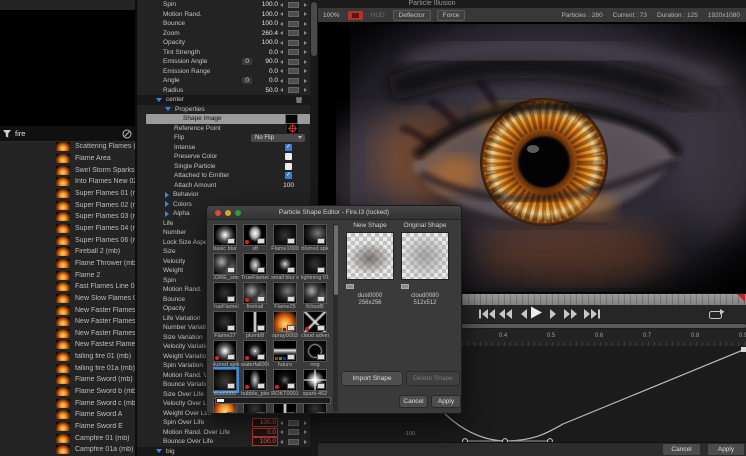 The height and width of the screenshot is (456, 746). Describe the element at coordinates (225, 293) in the screenshot. I see `shape-thumbnail-trueflame7` at that location.